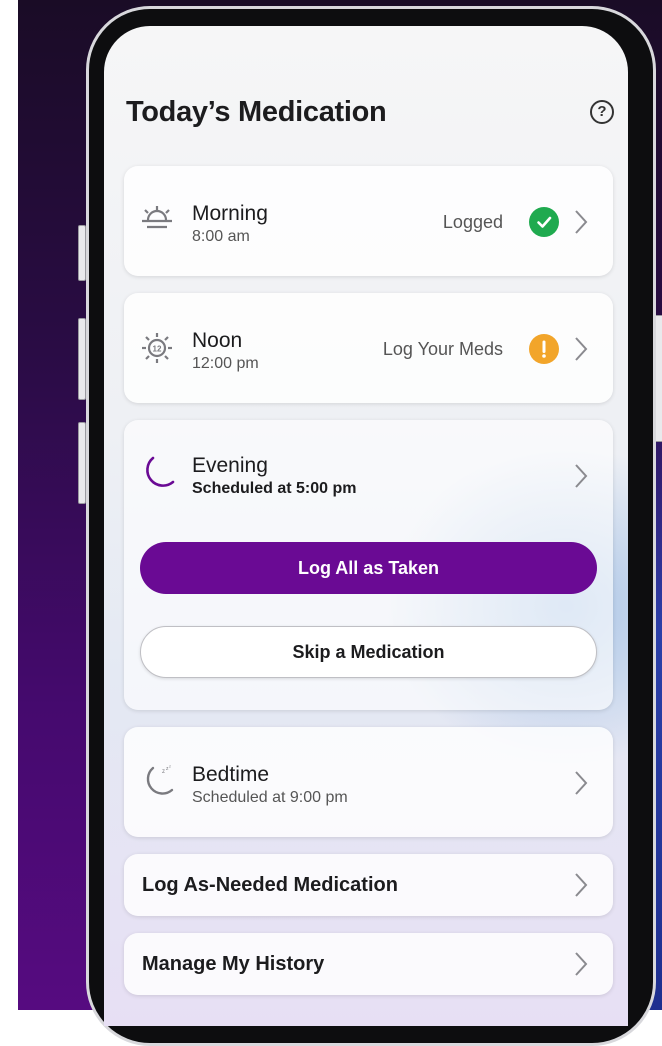  I want to click on slot-card-morning: Morning 8:00 am Logged, so click(368, 221).